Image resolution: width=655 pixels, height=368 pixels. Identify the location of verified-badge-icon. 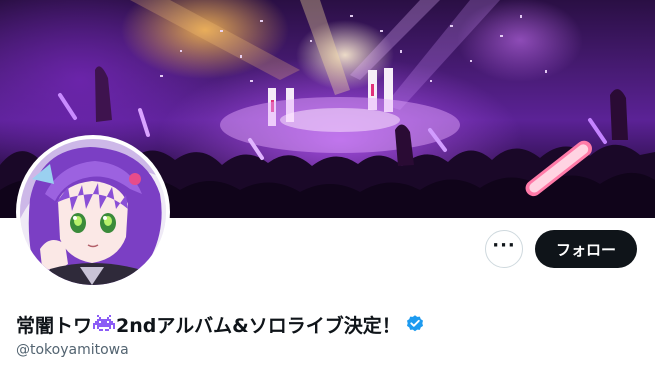
(415, 324).